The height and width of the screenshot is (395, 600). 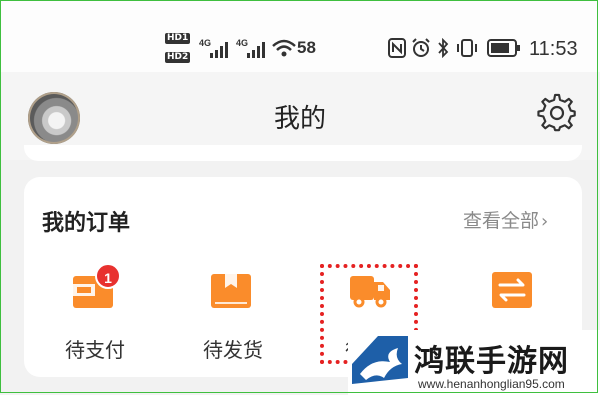 I want to click on battery-icon, so click(x=503, y=48).